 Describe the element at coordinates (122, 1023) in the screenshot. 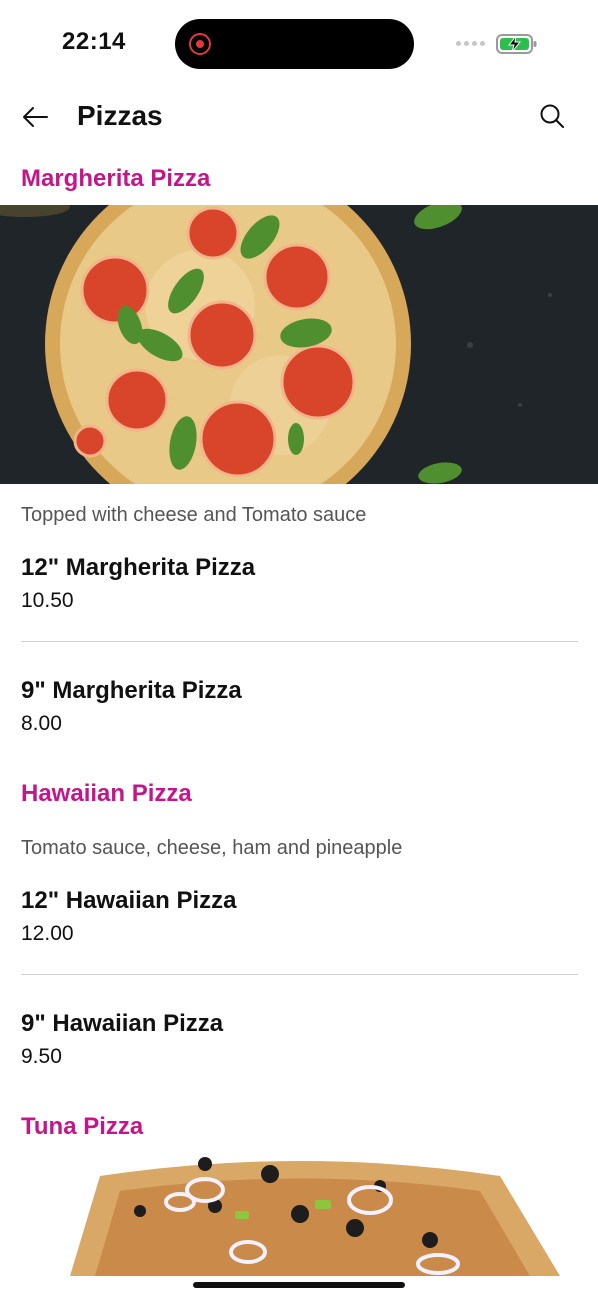

I see `menu-item-name: 9" Hawaiian Pizza` at that location.